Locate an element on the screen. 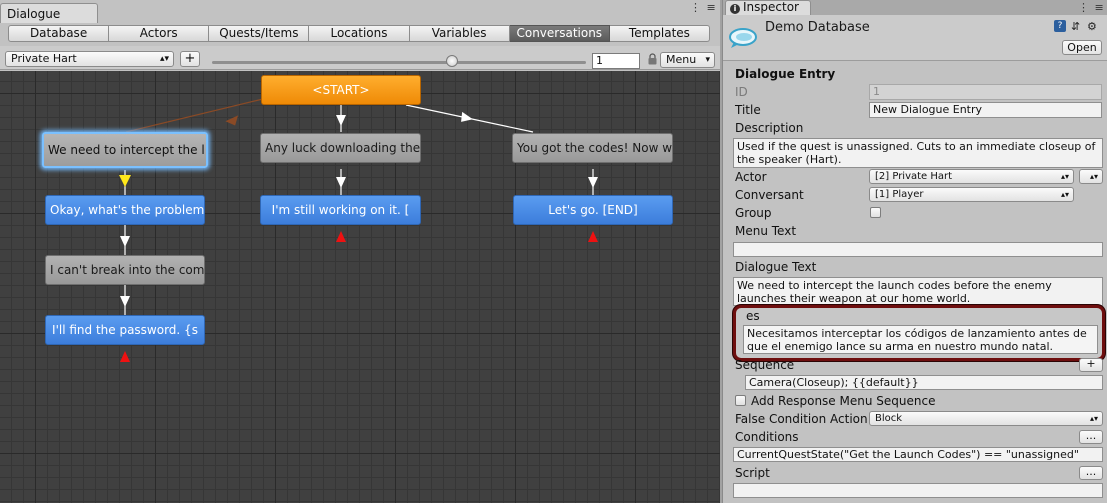 This screenshot has width=1107, height=503. response-menu-checkbox is located at coordinates (740, 400).